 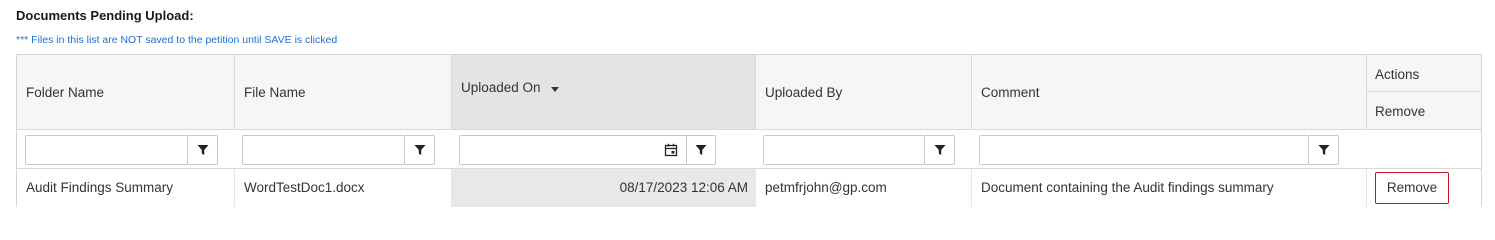 I want to click on filter-cell-folder-name, so click(x=126, y=149).